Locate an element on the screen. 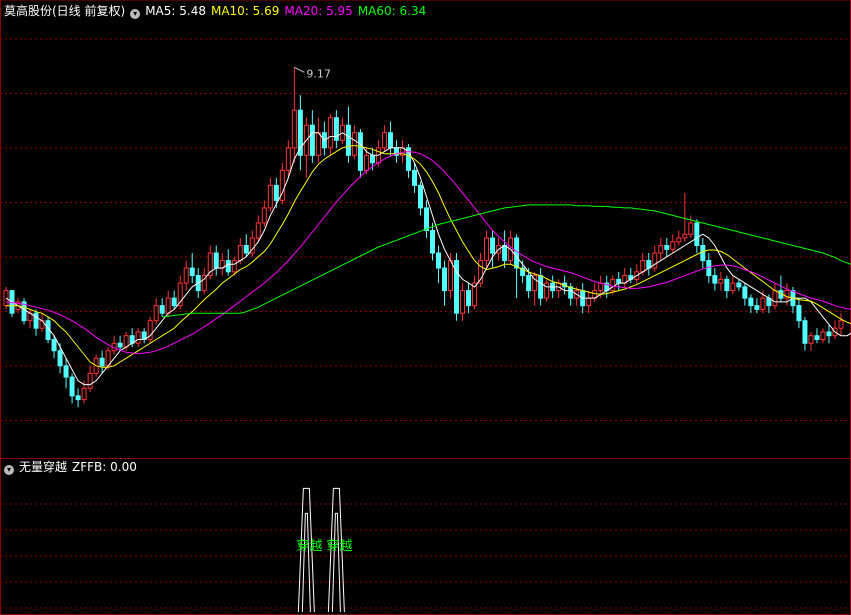 The height and width of the screenshot is (615, 851). zffb-value: ZFFB: 0.00 is located at coordinates (104, 467).